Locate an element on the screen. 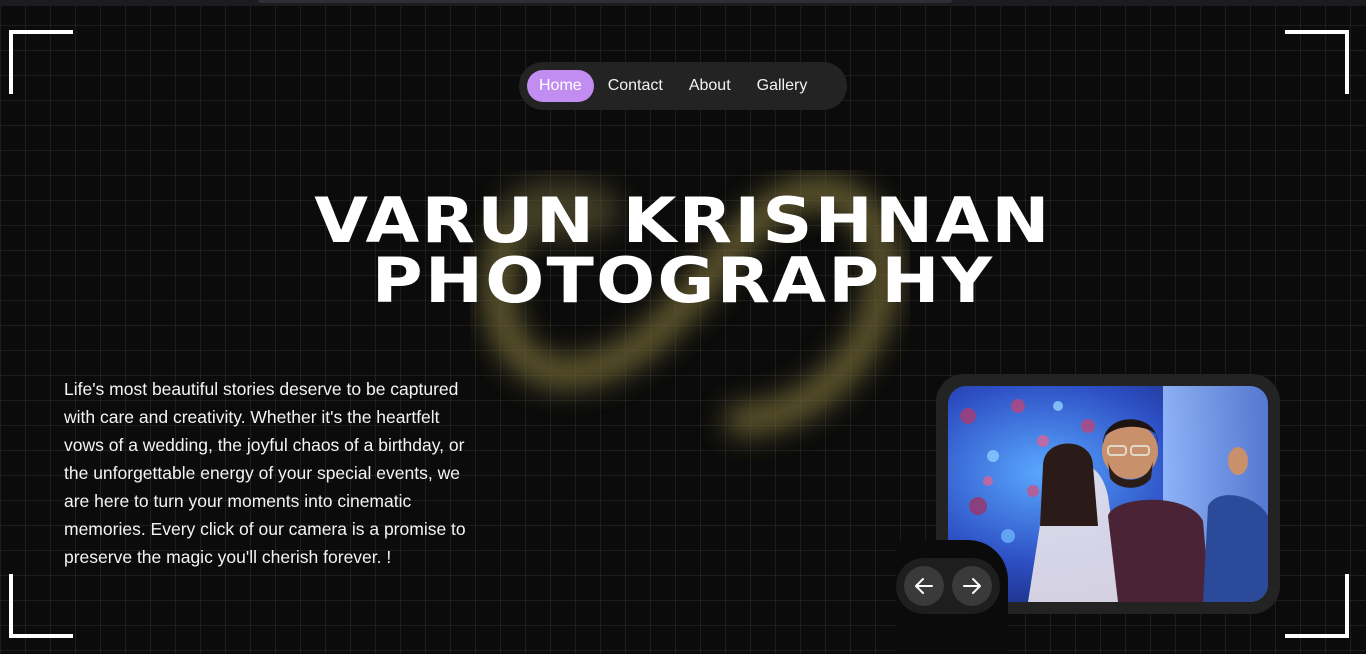  browser-top-bar is located at coordinates (683, 3).